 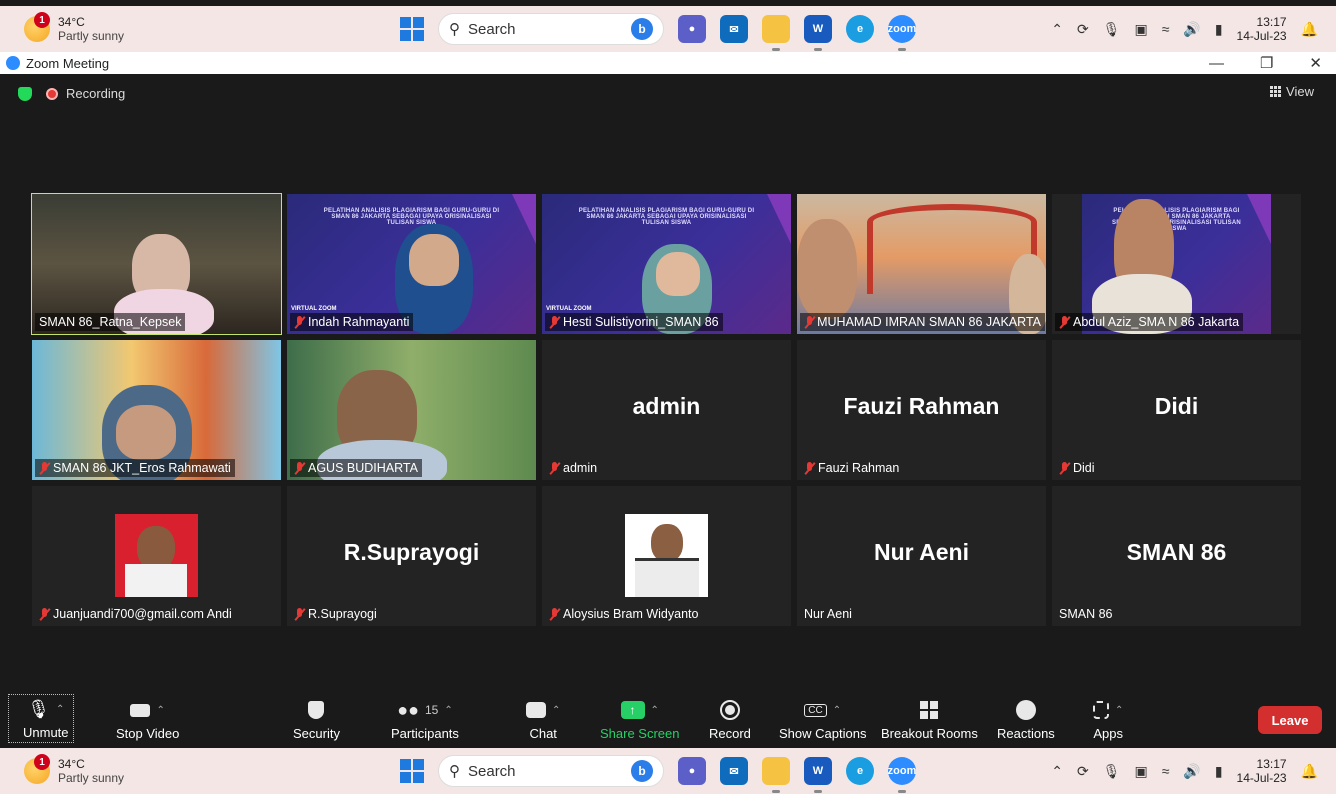 I want to click on clock-date: 14-Jul-23, so click(x=1261, y=778).